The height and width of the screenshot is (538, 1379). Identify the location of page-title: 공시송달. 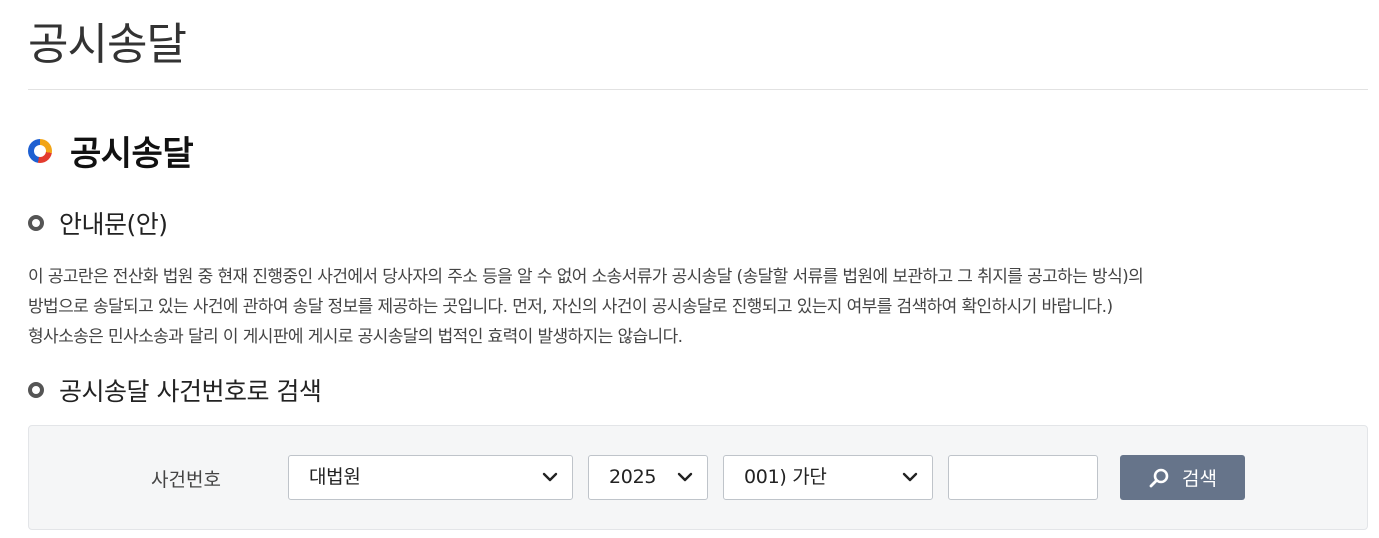
(107, 44).